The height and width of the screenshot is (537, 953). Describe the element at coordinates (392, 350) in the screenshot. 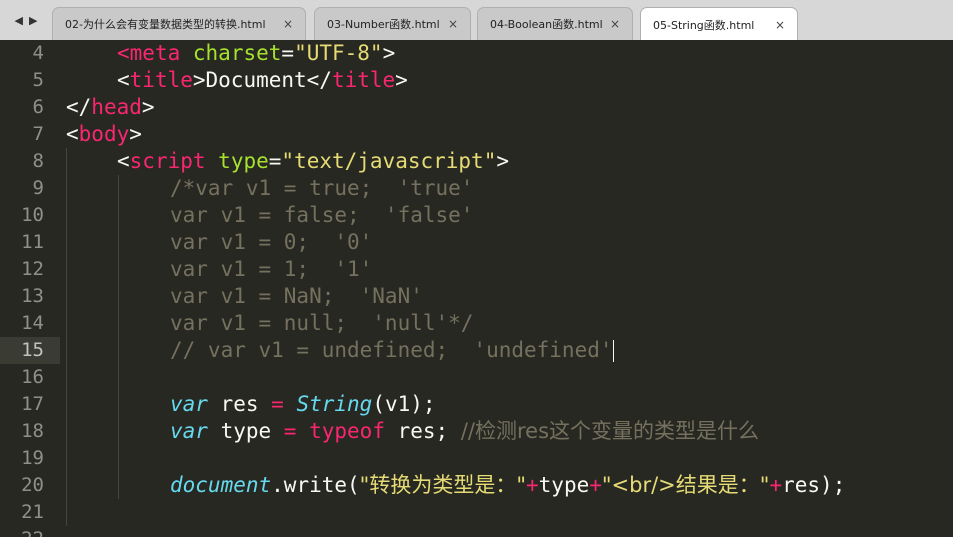

I see `code-text: // var v1 = undefined; 'undefined'` at that location.